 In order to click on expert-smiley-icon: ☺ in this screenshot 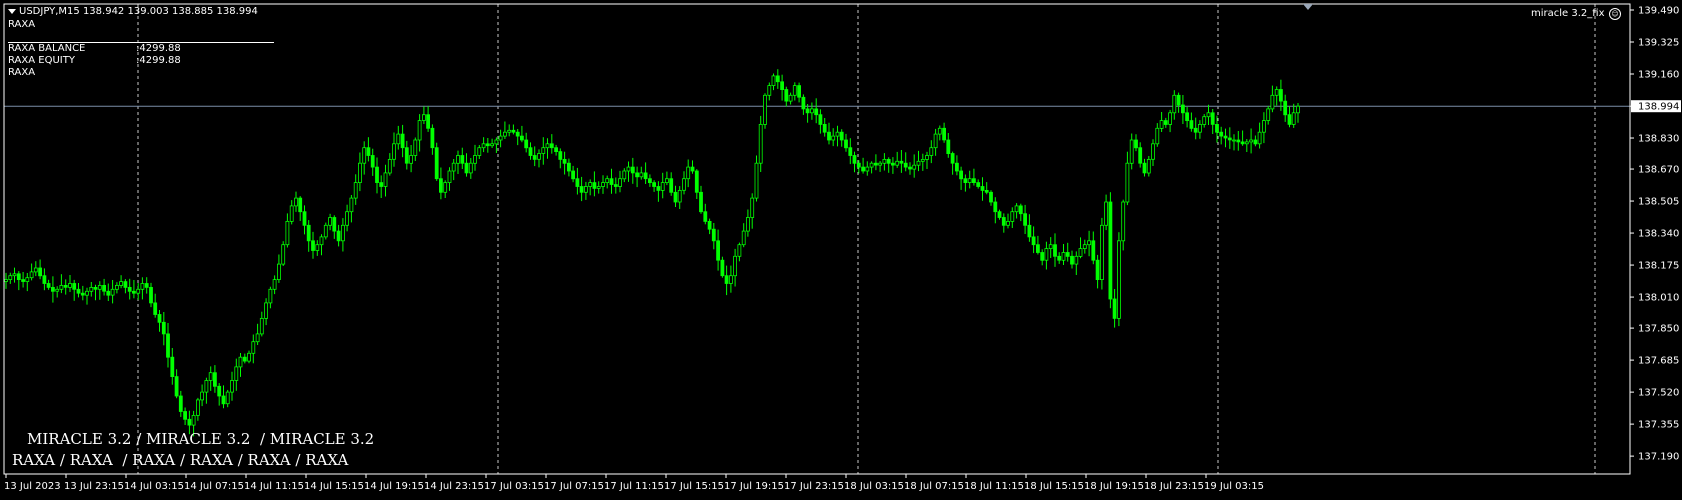, I will do `click(1615, 14)`.